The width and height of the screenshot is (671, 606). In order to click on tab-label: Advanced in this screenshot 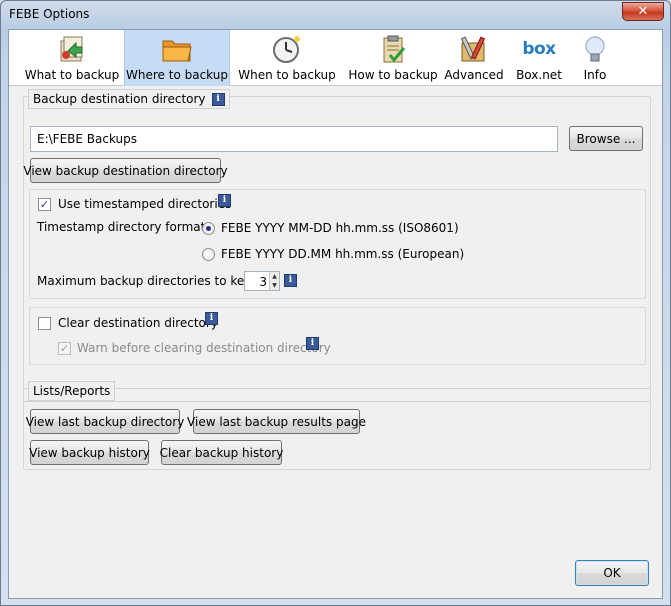, I will do `click(474, 75)`.